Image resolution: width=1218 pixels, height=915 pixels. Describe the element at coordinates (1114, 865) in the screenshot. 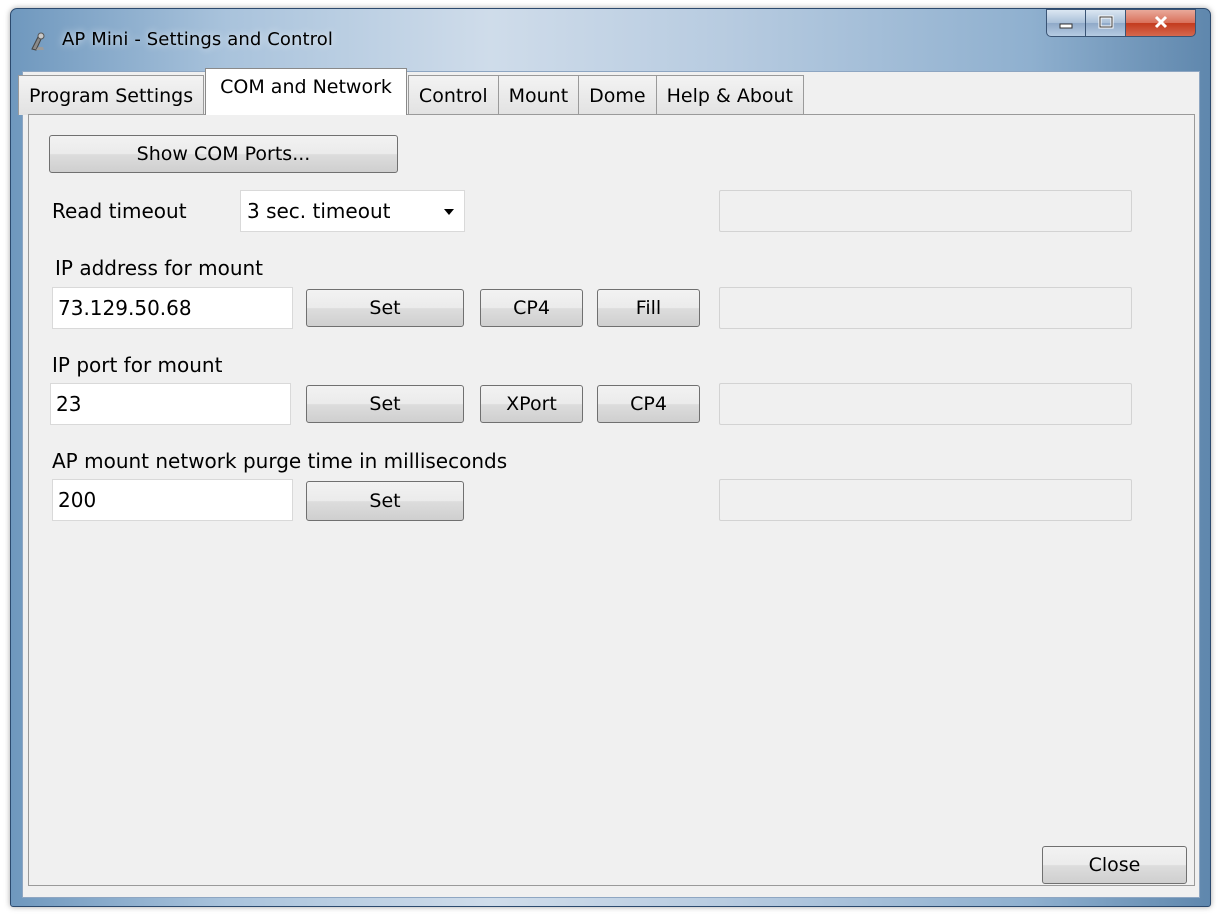

I see `close-button: Close` at that location.